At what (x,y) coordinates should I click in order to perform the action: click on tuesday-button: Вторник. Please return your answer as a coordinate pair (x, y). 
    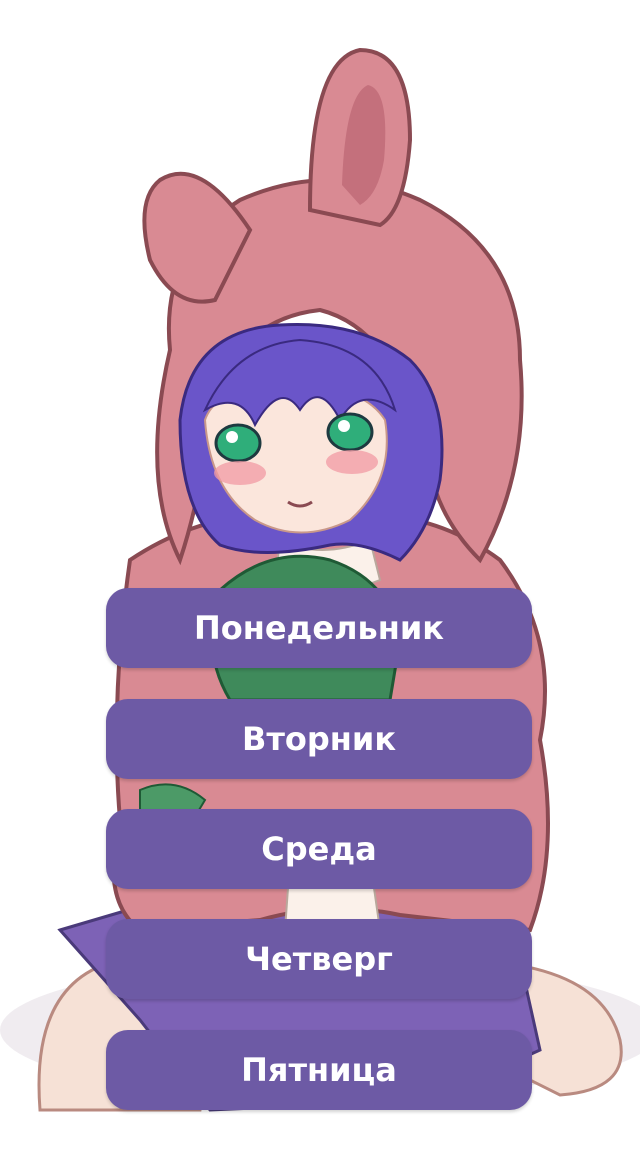
    Looking at the image, I should click on (319, 739).